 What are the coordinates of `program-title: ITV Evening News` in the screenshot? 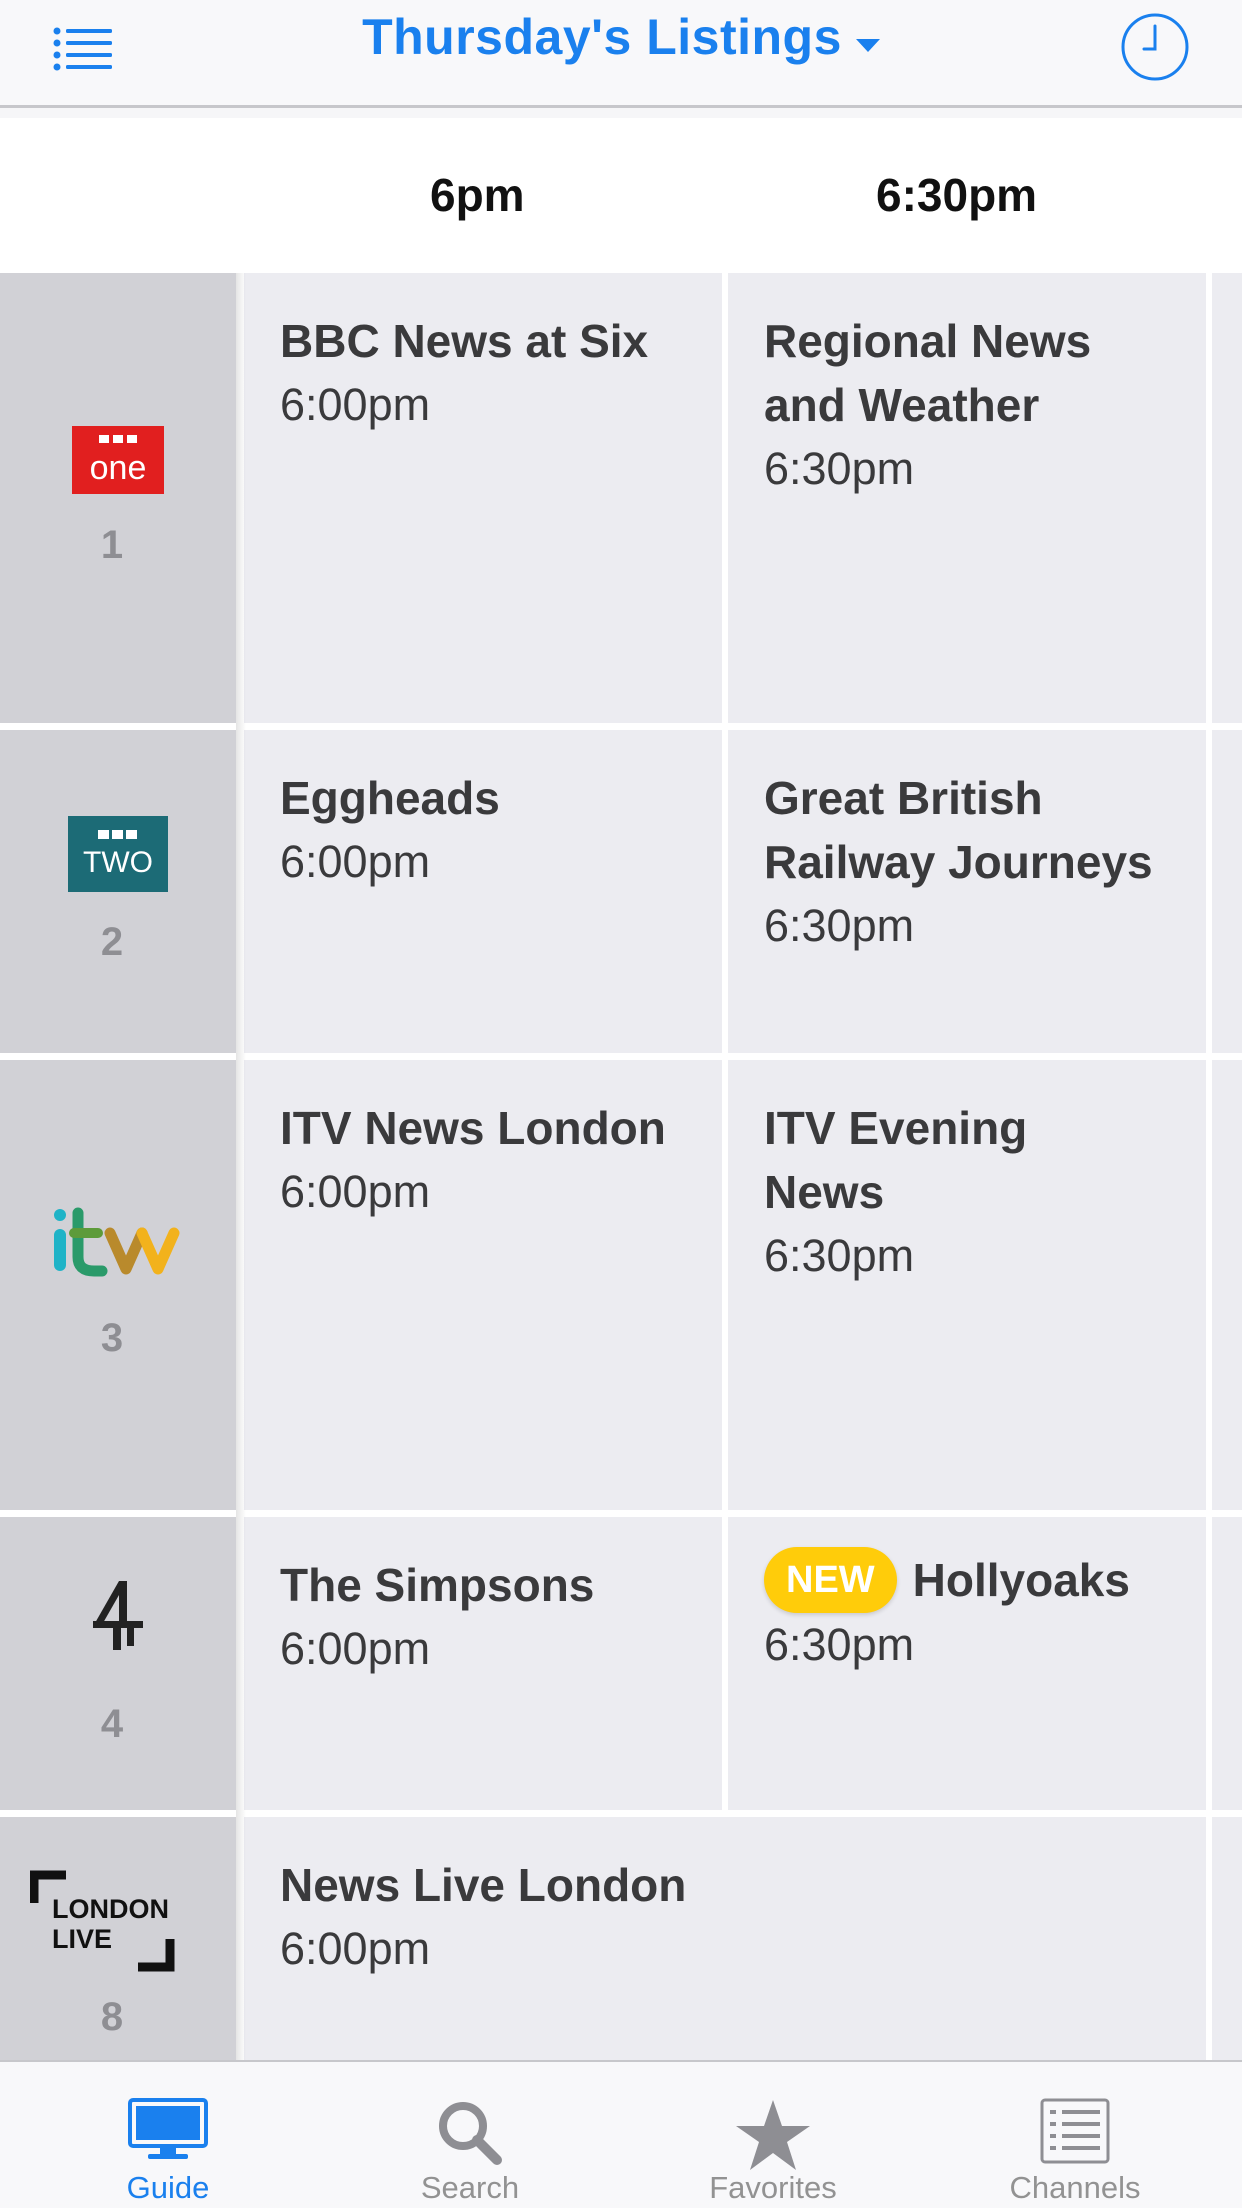 It's located at (896, 1160).